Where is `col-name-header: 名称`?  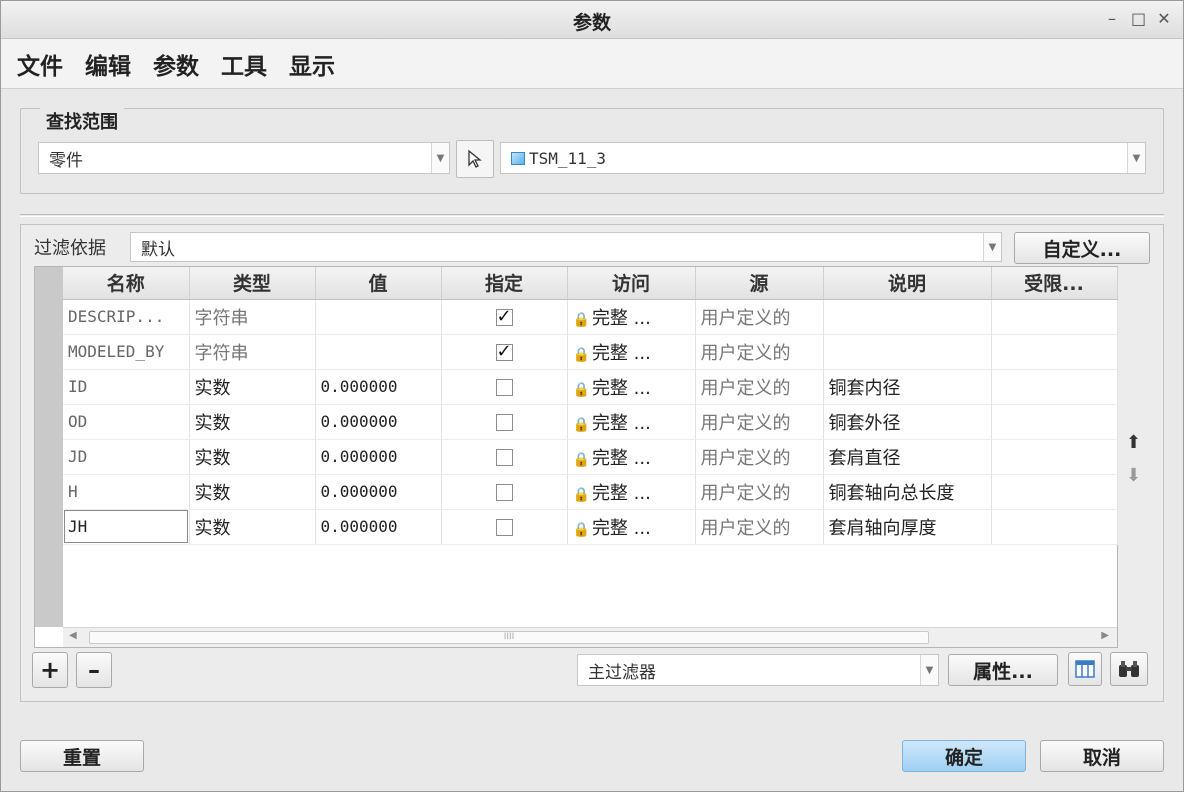
col-name-header: 名称 is located at coordinates (126, 283).